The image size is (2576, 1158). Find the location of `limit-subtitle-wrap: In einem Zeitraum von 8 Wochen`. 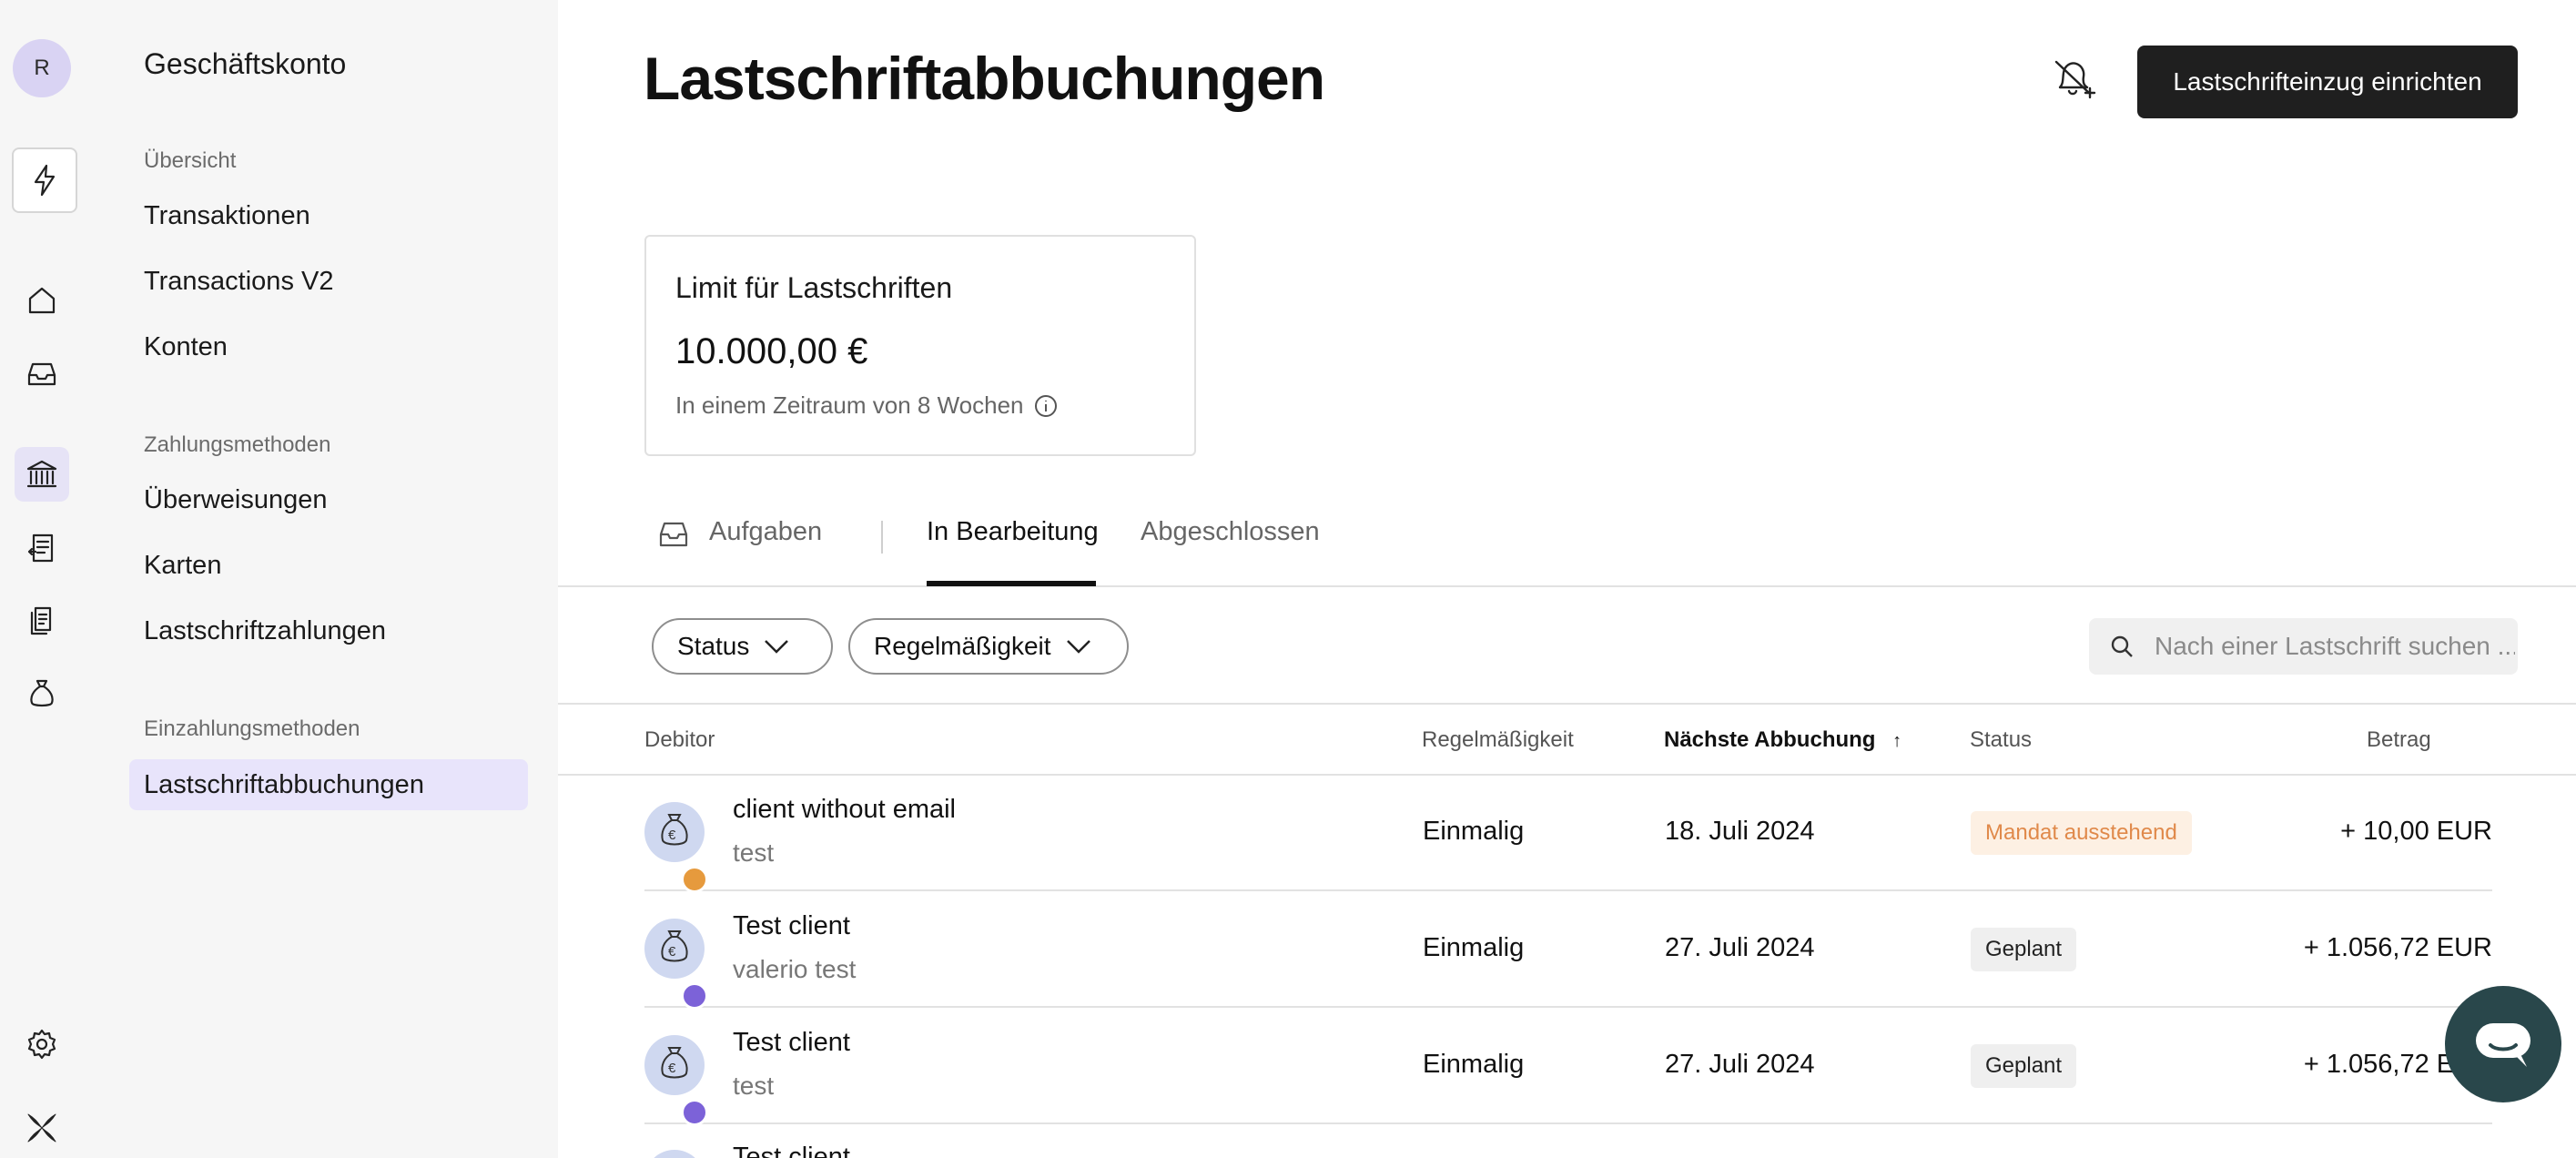

limit-subtitle-wrap: In einem Zeitraum von 8 Wochen is located at coordinates (866, 405).